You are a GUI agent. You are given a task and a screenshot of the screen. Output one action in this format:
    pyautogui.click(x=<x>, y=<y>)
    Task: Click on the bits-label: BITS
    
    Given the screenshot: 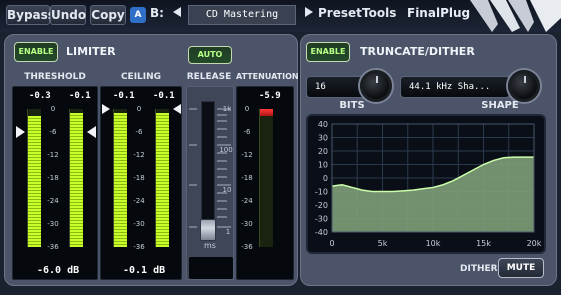 What is the action you would take?
    pyautogui.click(x=352, y=105)
    